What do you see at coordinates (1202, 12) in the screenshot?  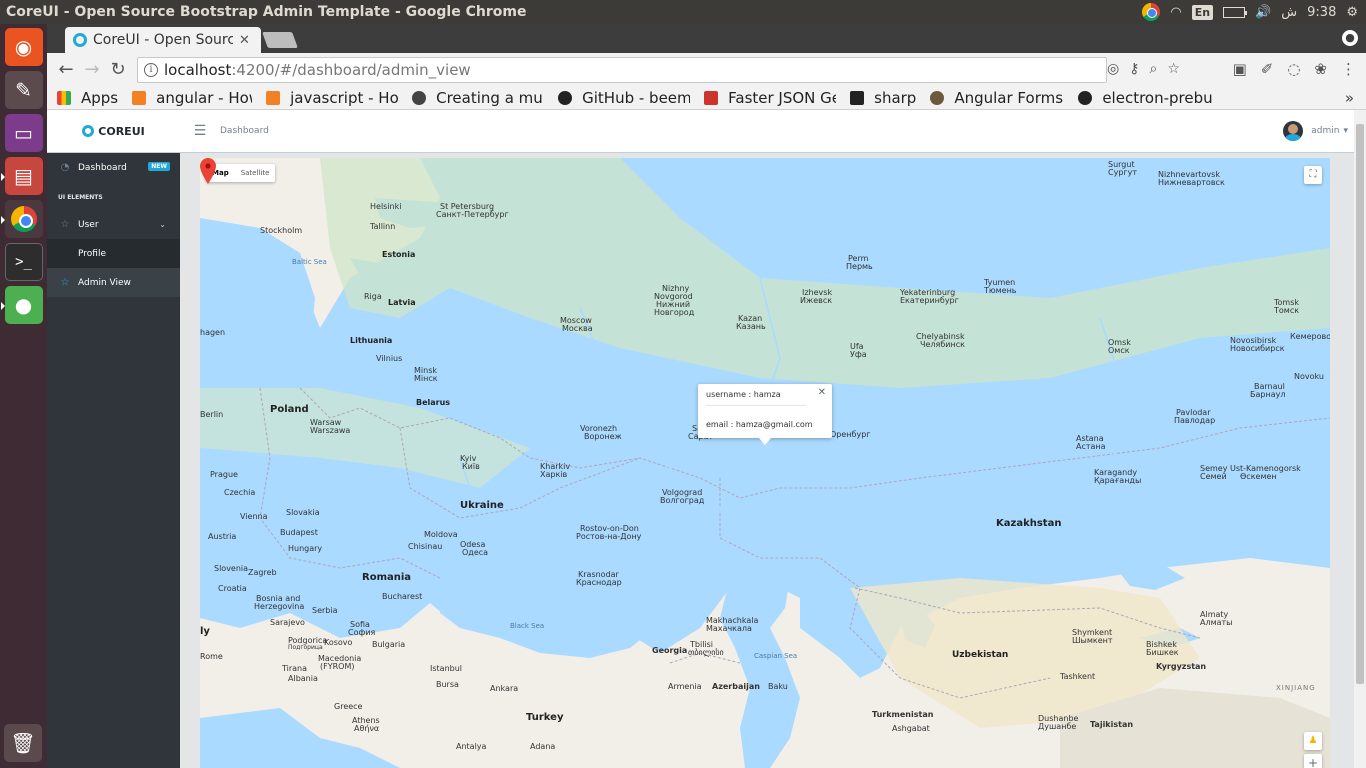 I see `keyboard-layout-indicator: En` at bounding box center [1202, 12].